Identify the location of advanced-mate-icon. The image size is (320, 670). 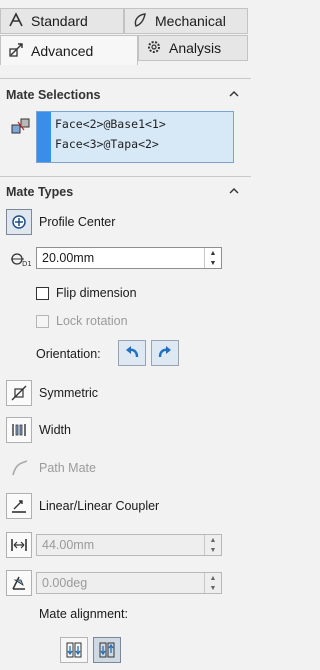
(16, 50).